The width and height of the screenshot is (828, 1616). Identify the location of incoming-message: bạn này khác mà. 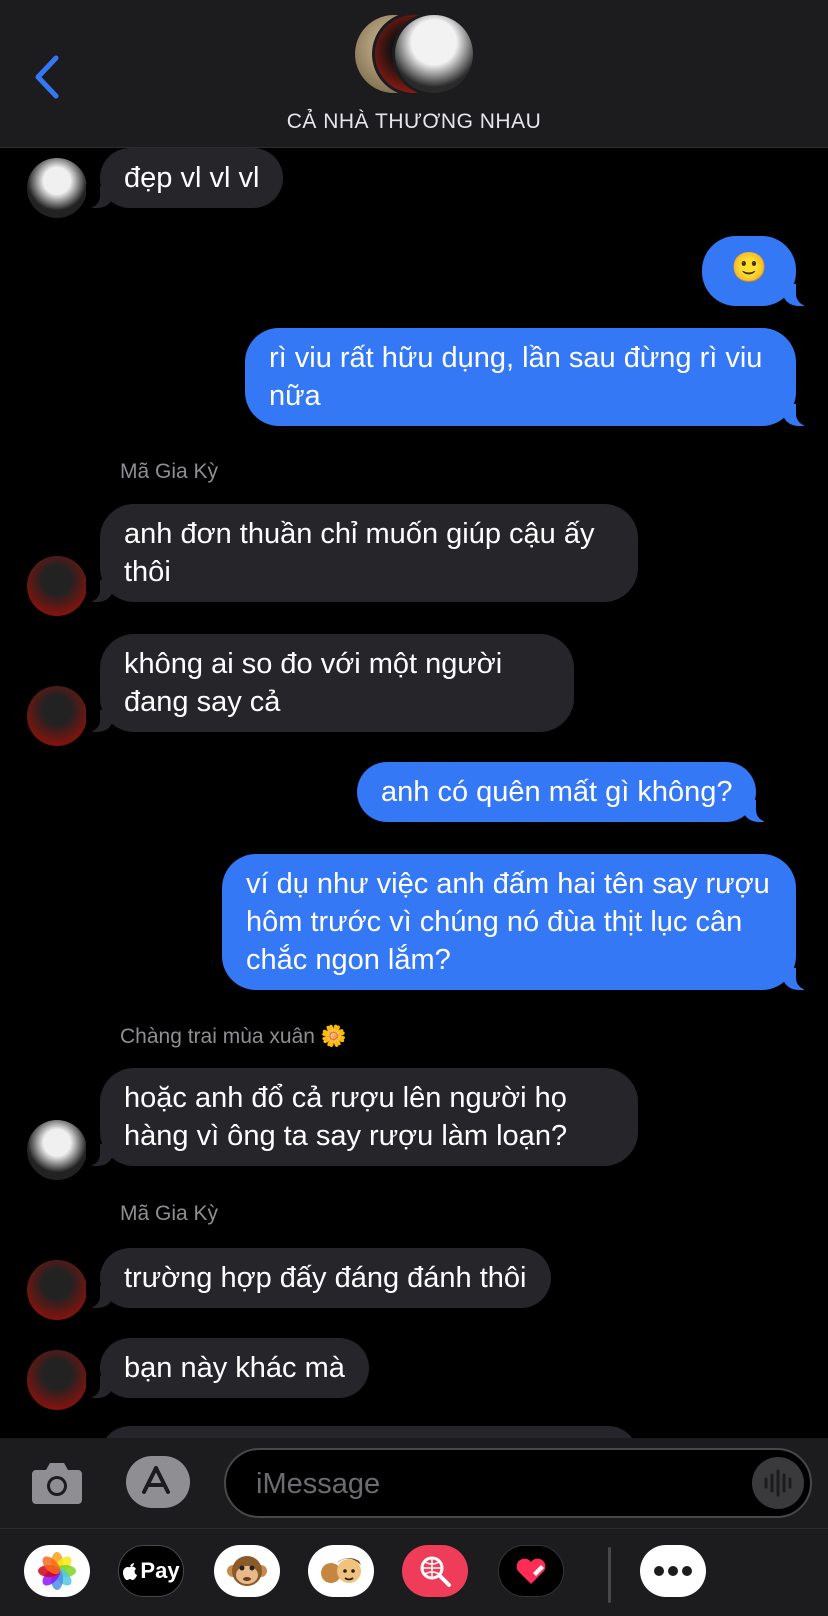
(227, 1368).